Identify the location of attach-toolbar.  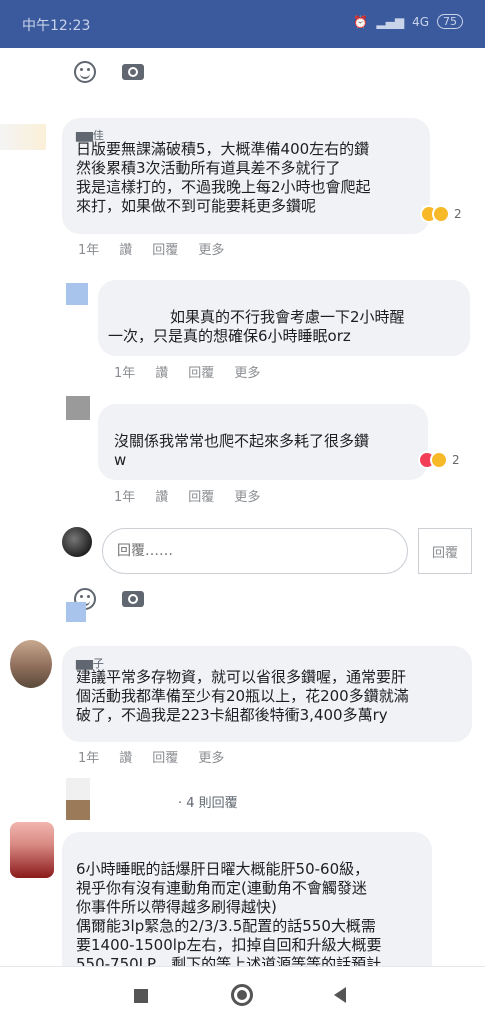
(109, 72).